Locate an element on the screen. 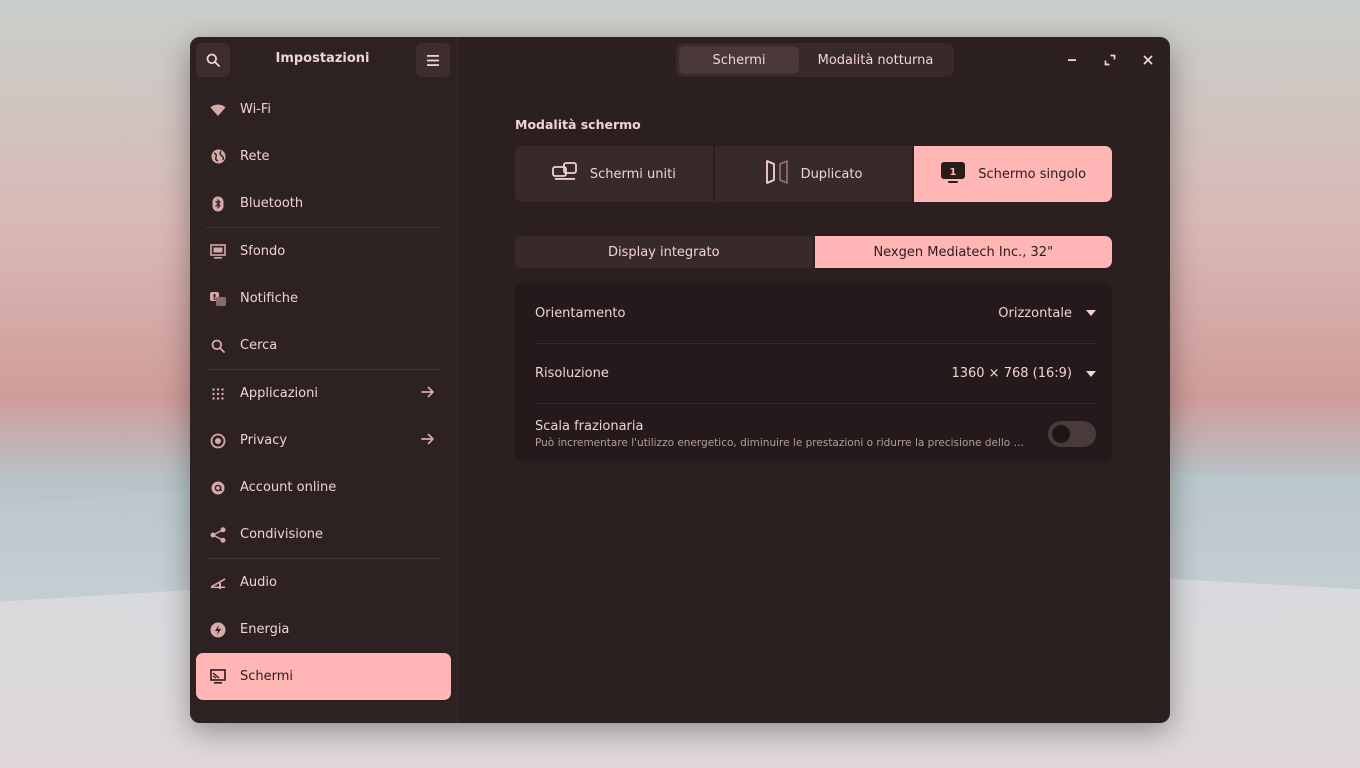  fractional-scaling-switch is located at coordinates (1072, 433).